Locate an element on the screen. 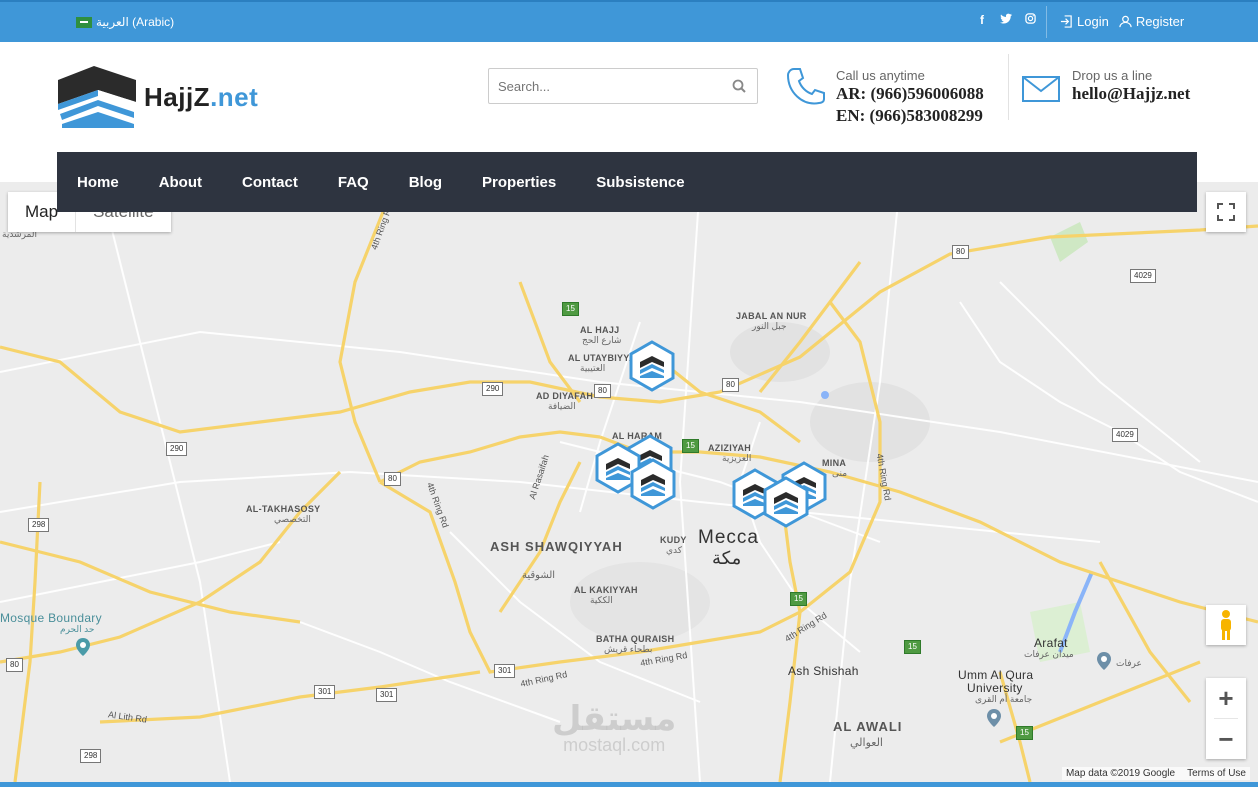  label-takhasosy: AL-TAKHASOSY is located at coordinates (283, 509).